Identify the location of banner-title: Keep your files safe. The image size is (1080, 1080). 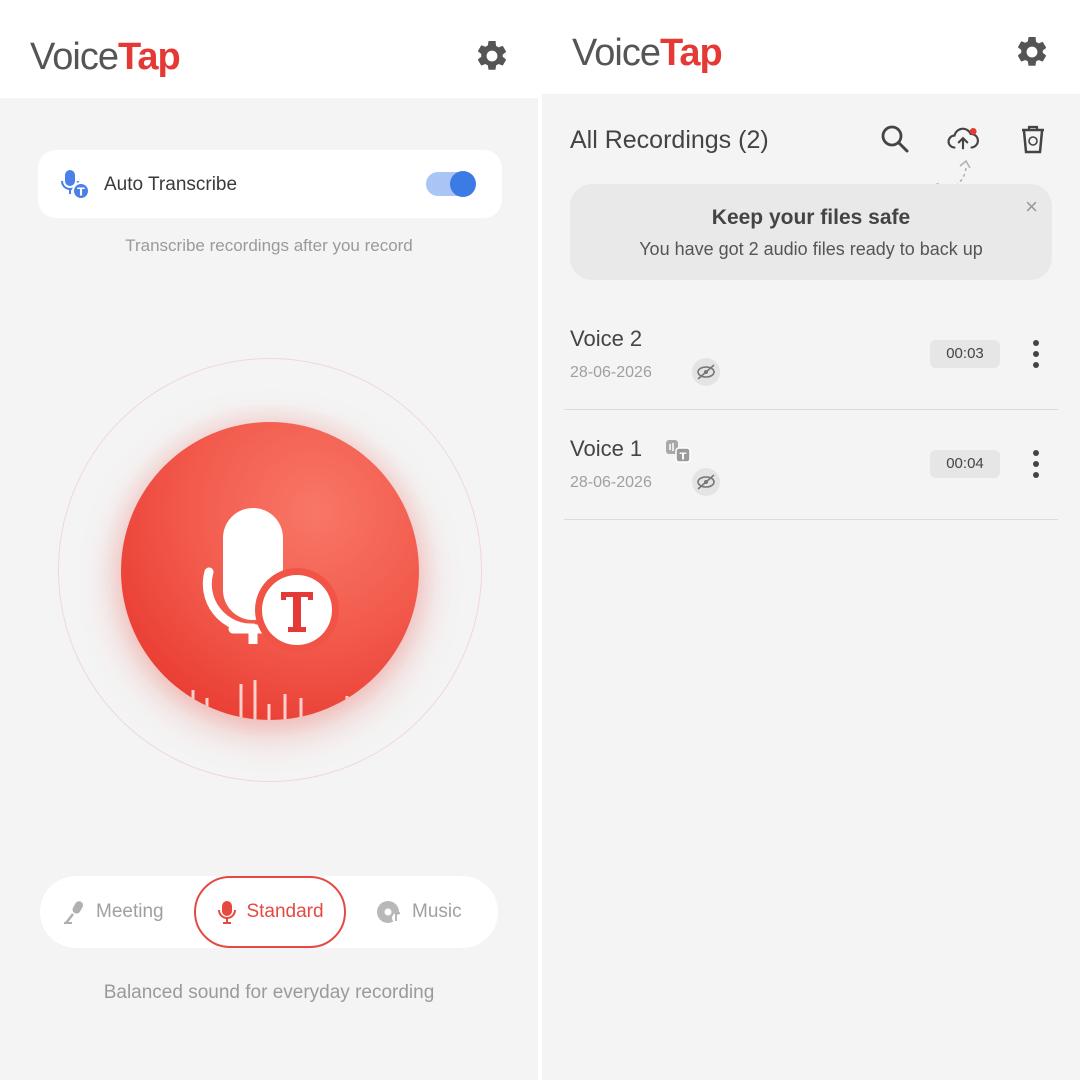
(811, 217).